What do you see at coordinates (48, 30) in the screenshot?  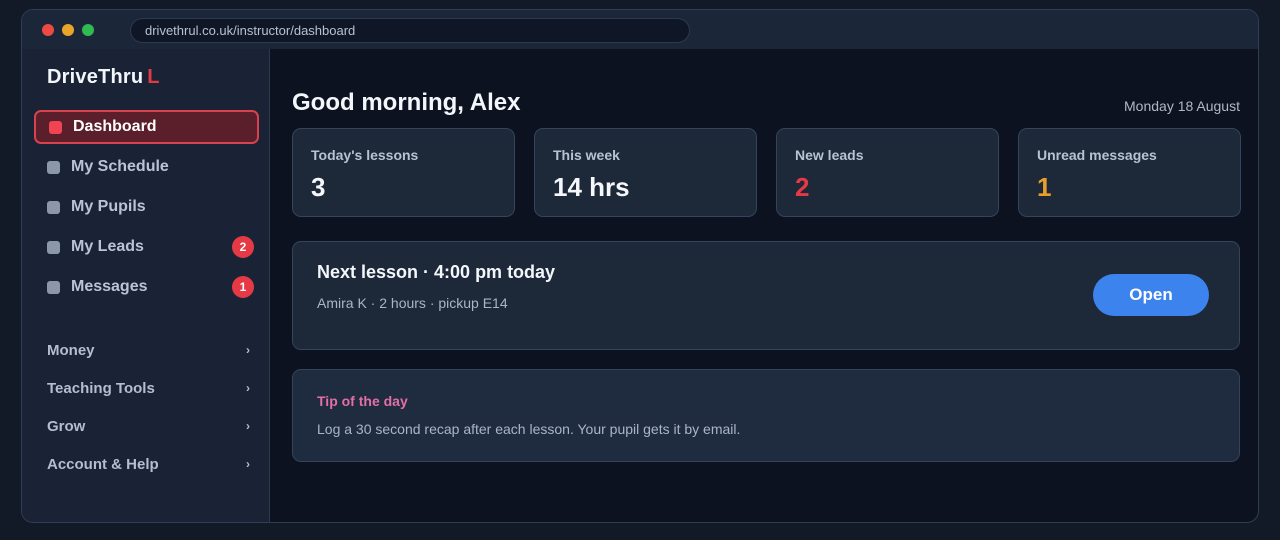 I see `close-window-button` at bounding box center [48, 30].